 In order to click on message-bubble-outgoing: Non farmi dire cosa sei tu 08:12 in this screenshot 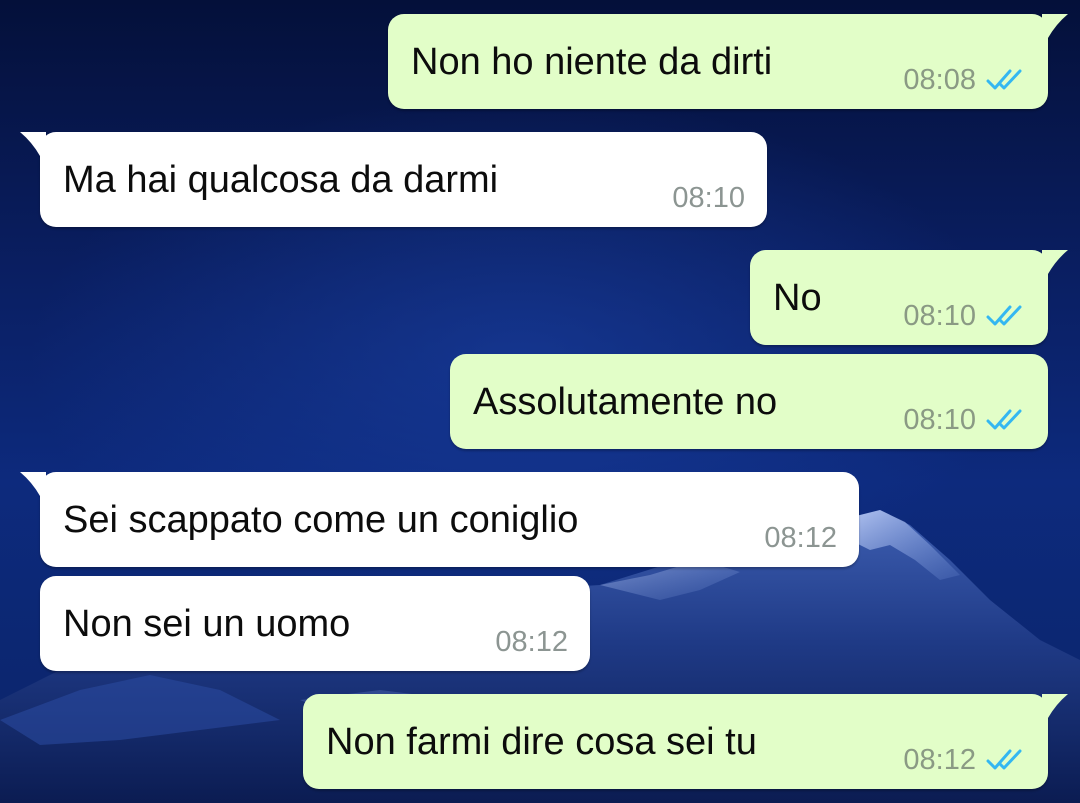, I will do `click(685, 741)`.